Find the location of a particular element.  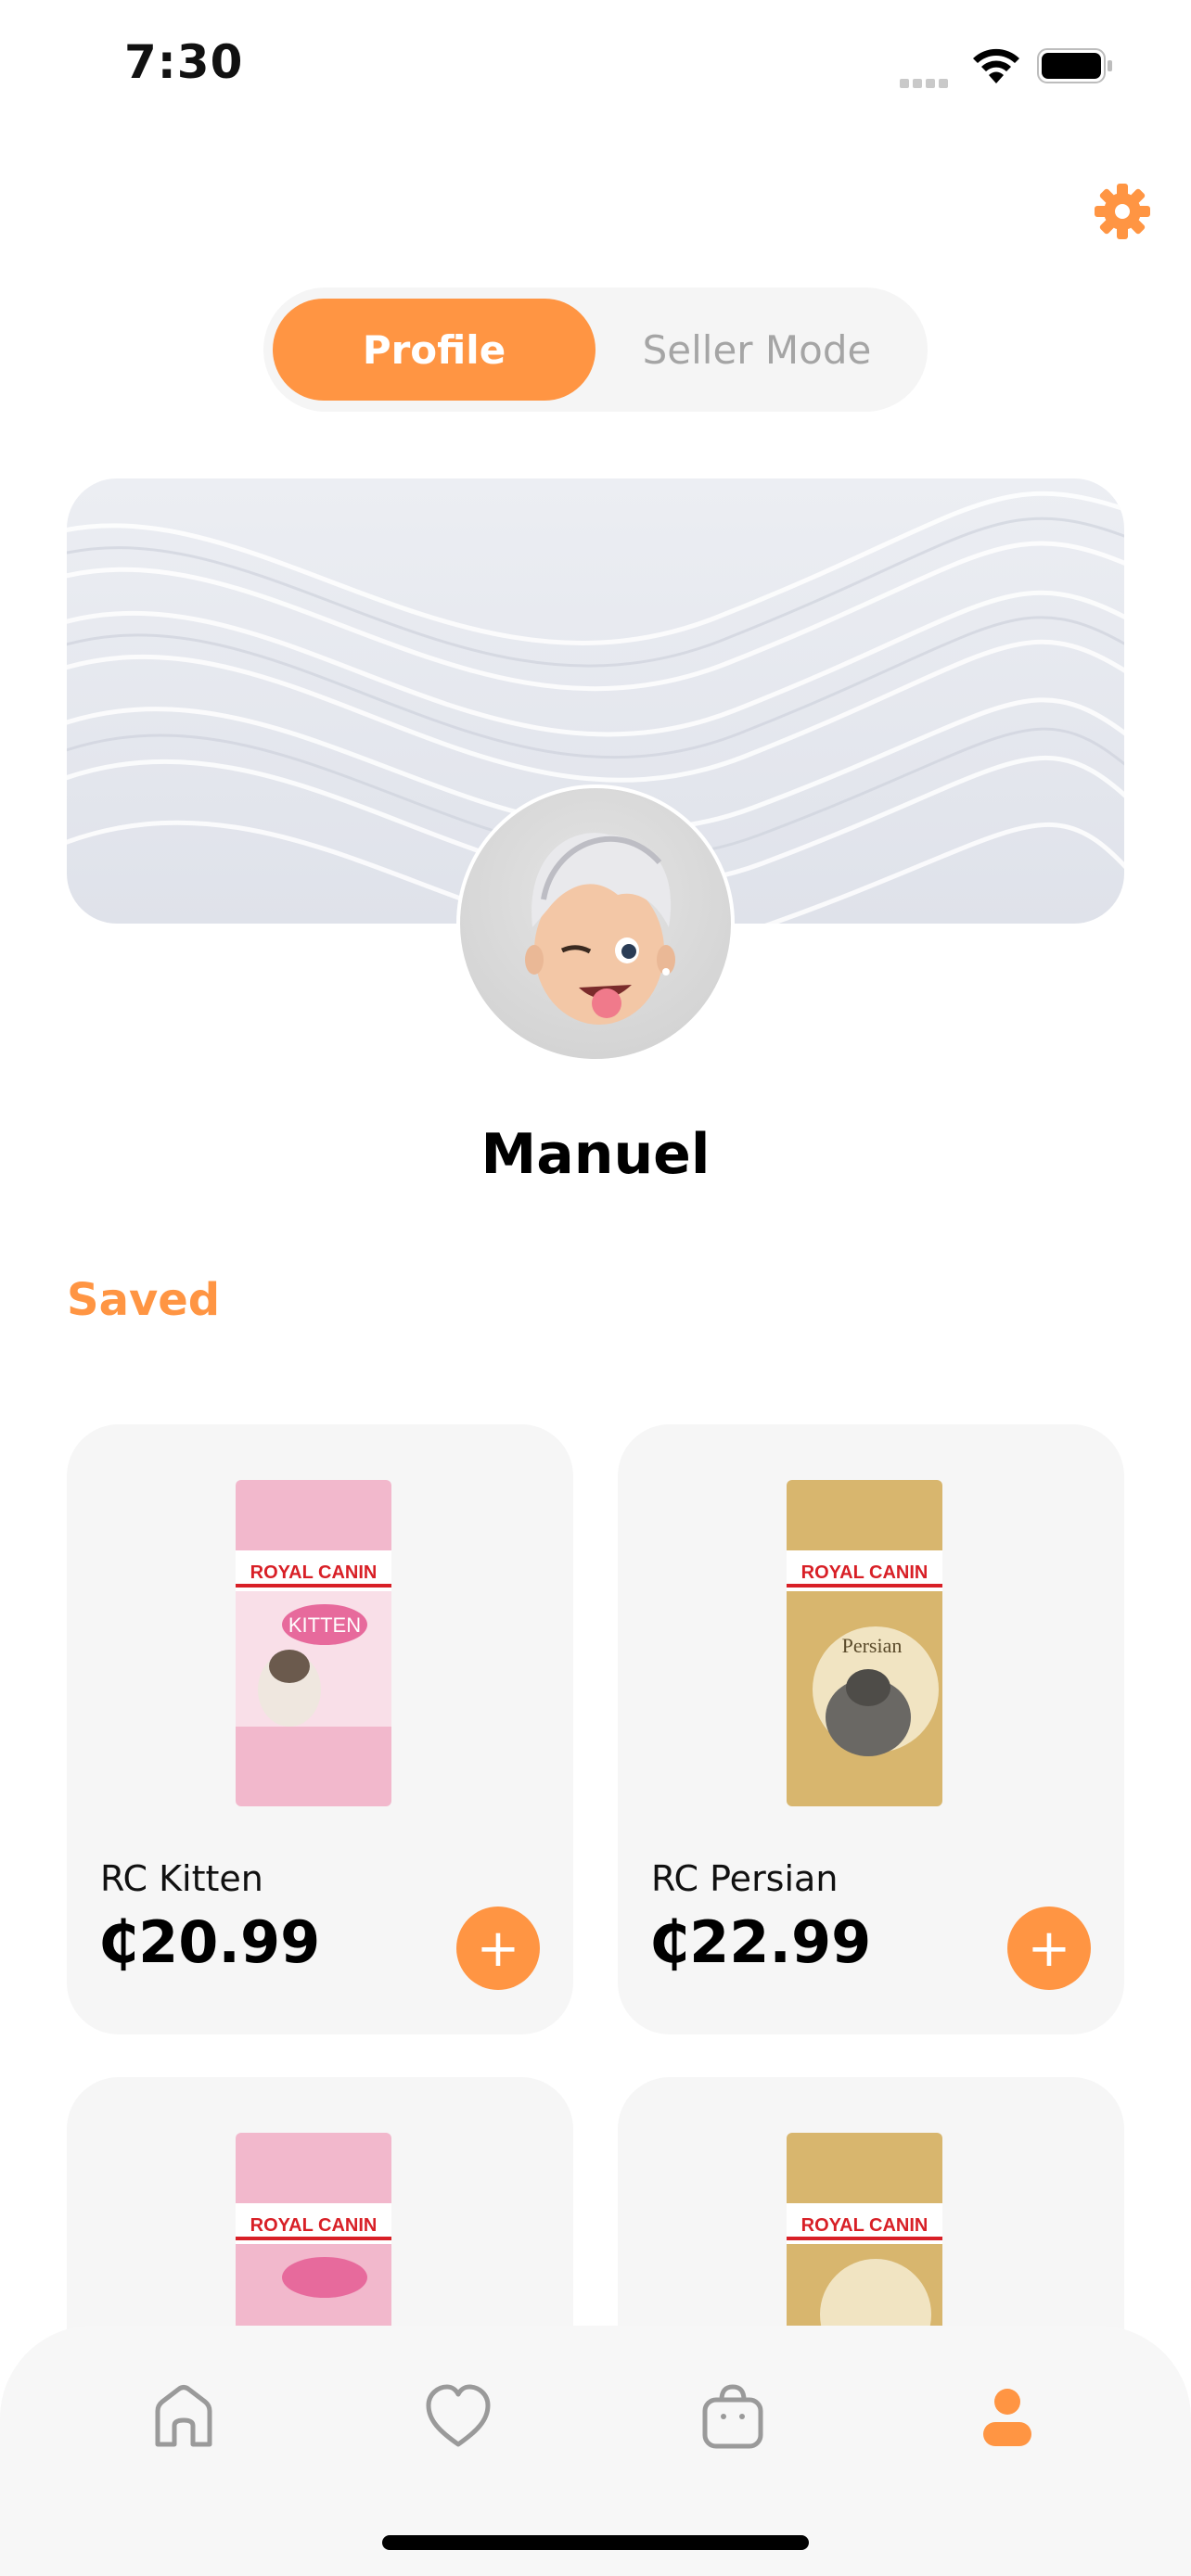

status-time: 7:30 is located at coordinates (184, 62).